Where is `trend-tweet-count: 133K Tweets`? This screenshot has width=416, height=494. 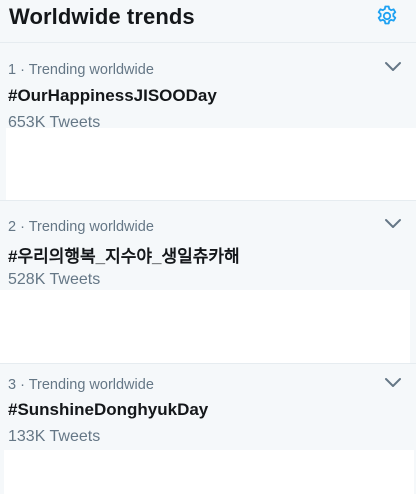
trend-tweet-count: 133K Tweets is located at coordinates (54, 436).